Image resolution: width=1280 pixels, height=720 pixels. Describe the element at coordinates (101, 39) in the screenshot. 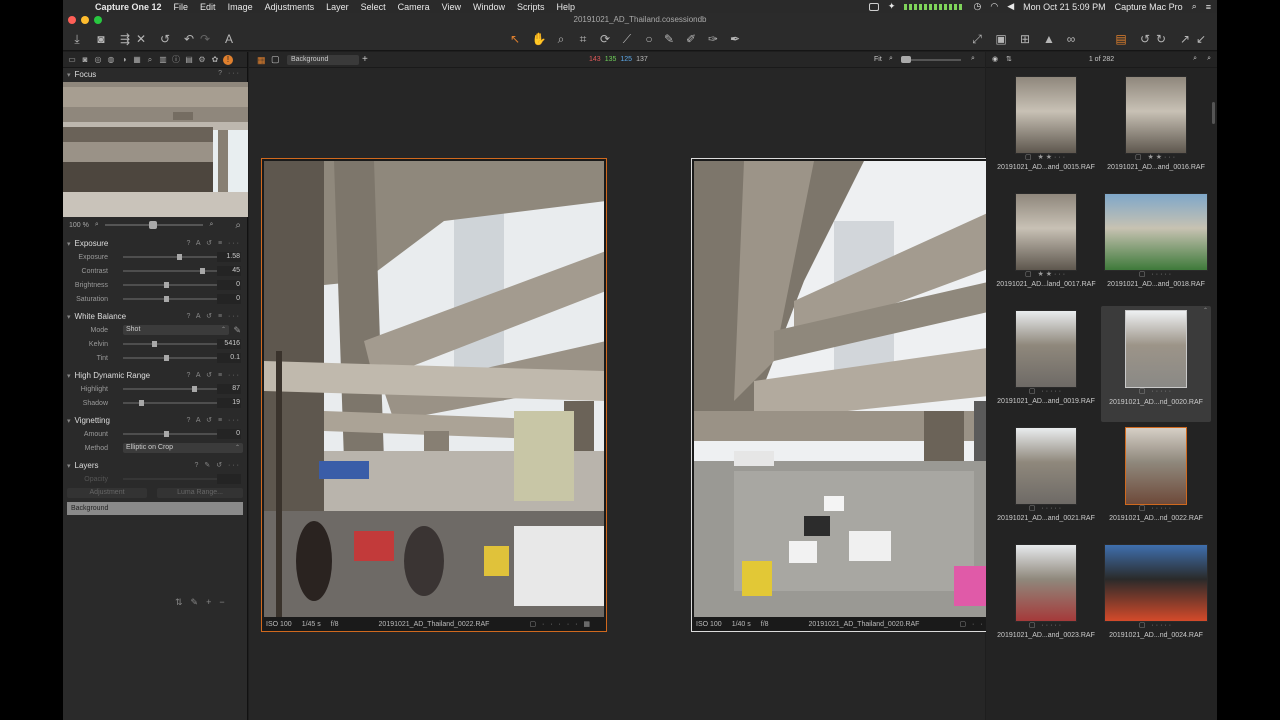

I see `capture-icon: ◙` at that location.